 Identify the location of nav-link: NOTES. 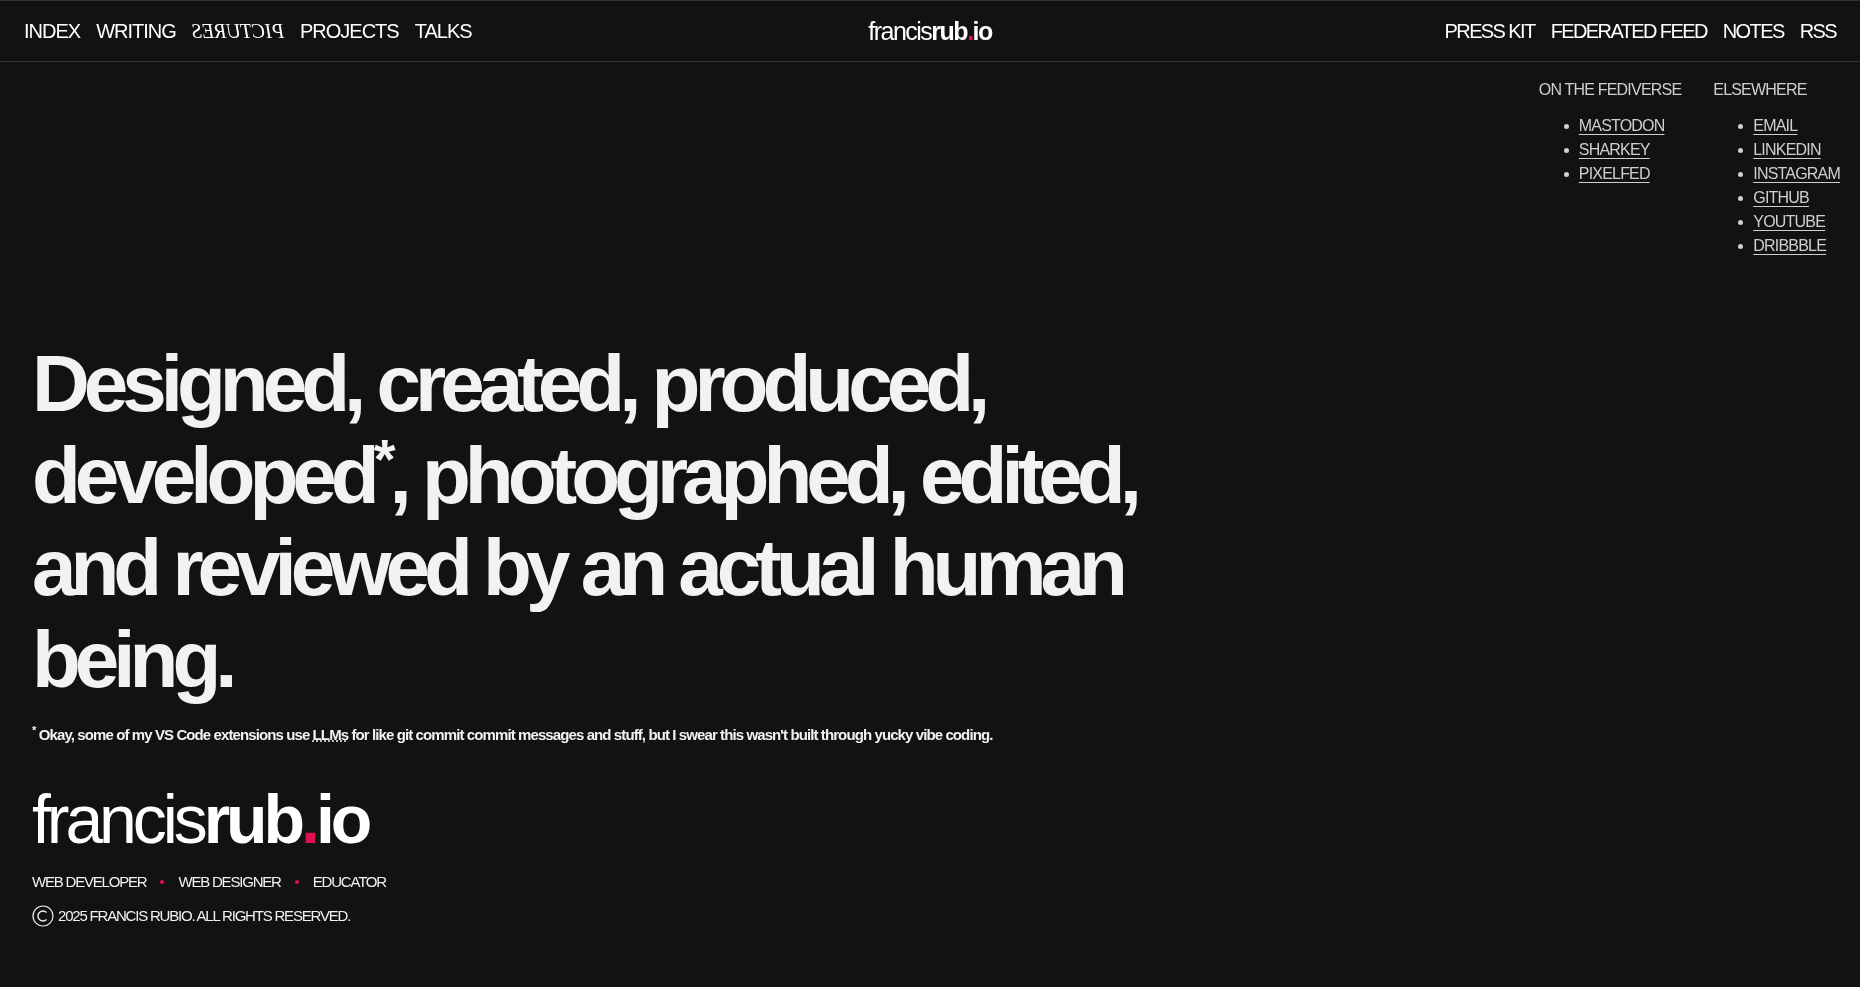
(1753, 31).